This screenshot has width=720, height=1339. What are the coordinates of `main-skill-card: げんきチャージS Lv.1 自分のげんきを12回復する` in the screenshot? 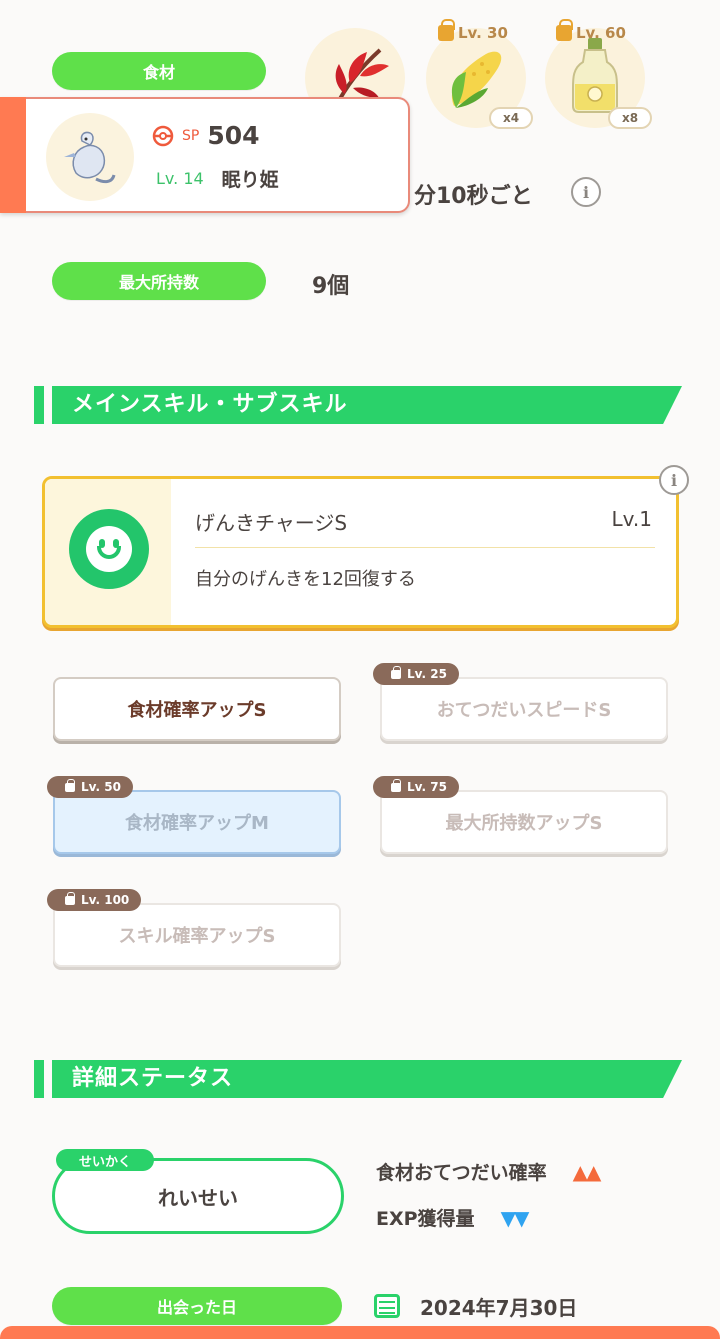 It's located at (360, 552).